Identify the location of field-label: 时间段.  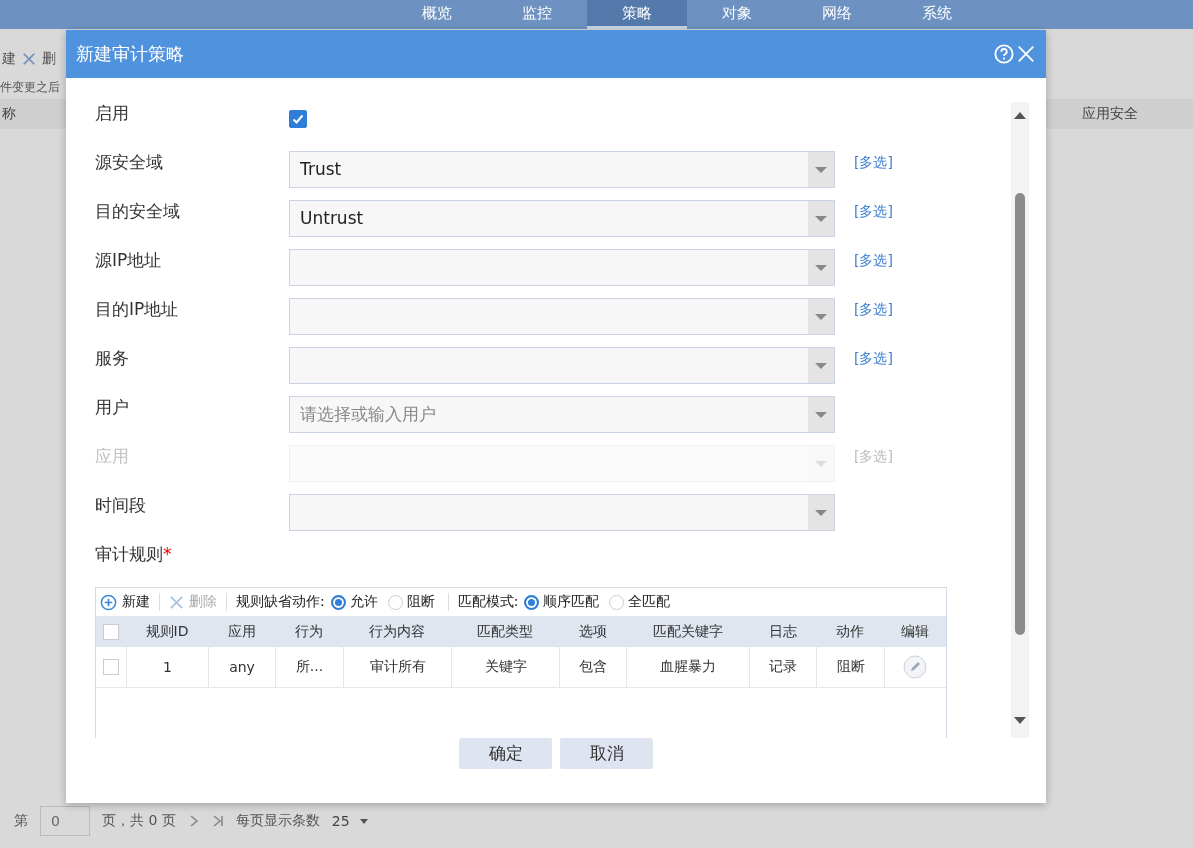
(121, 505).